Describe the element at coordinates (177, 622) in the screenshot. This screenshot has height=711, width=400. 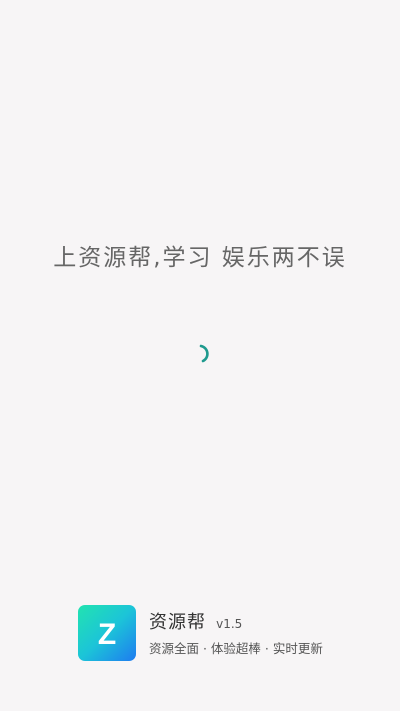
I see `app-name: 资源帮` at that location.